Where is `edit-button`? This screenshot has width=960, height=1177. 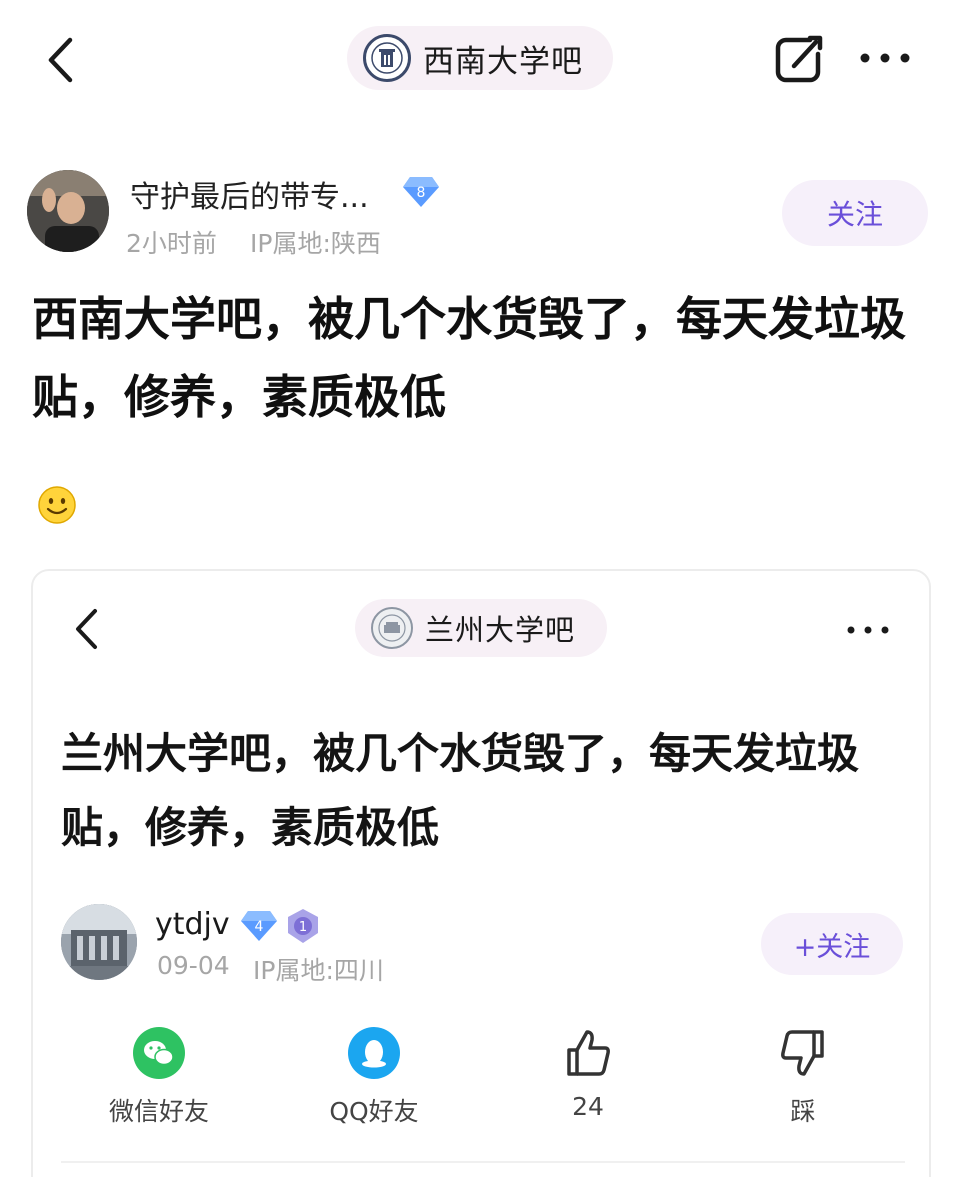
edit-button is located at coordinates (799, 59).